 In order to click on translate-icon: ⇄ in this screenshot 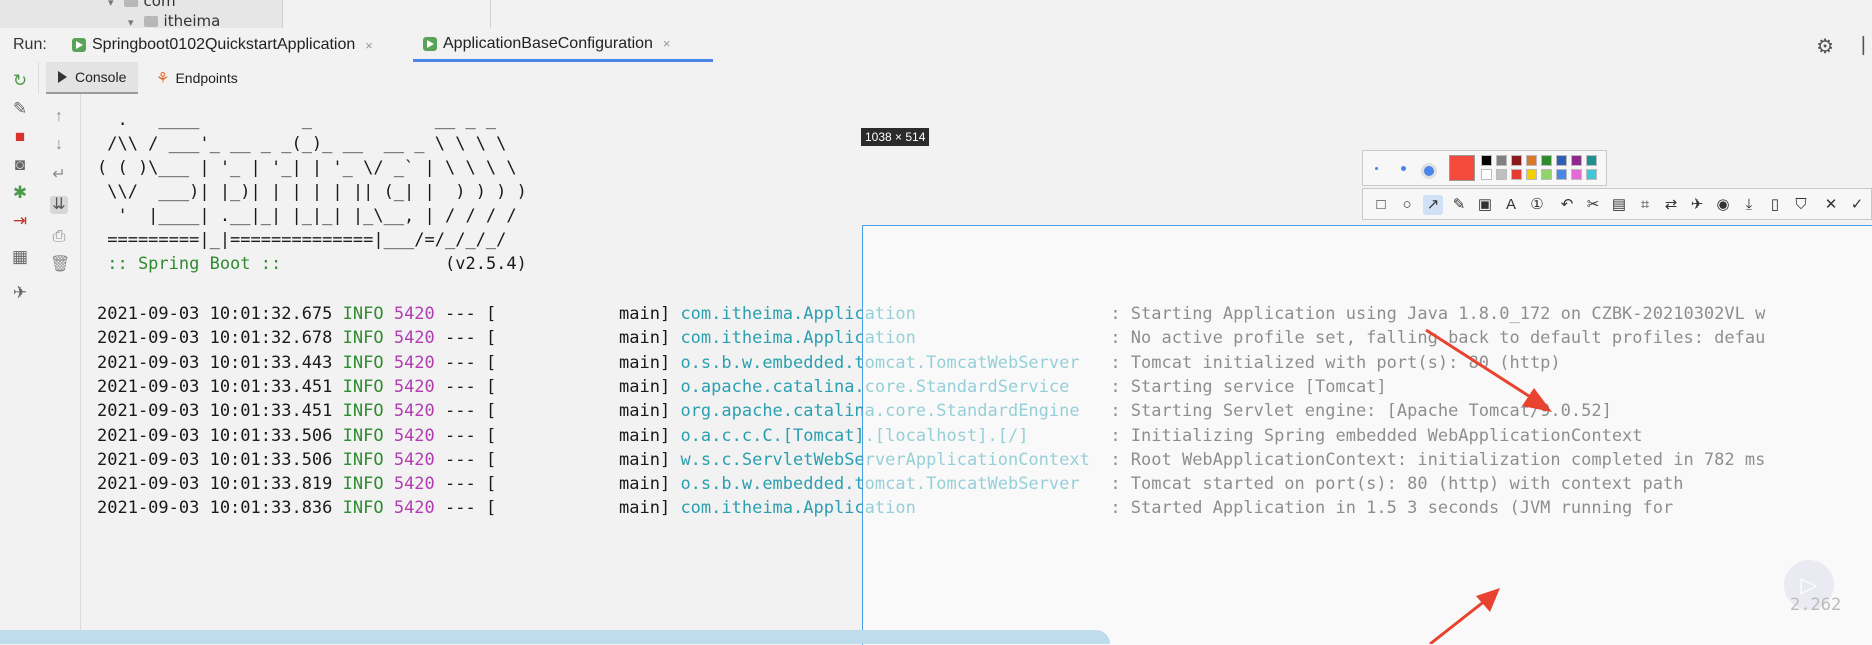, I will do `click(1671, 205)`.